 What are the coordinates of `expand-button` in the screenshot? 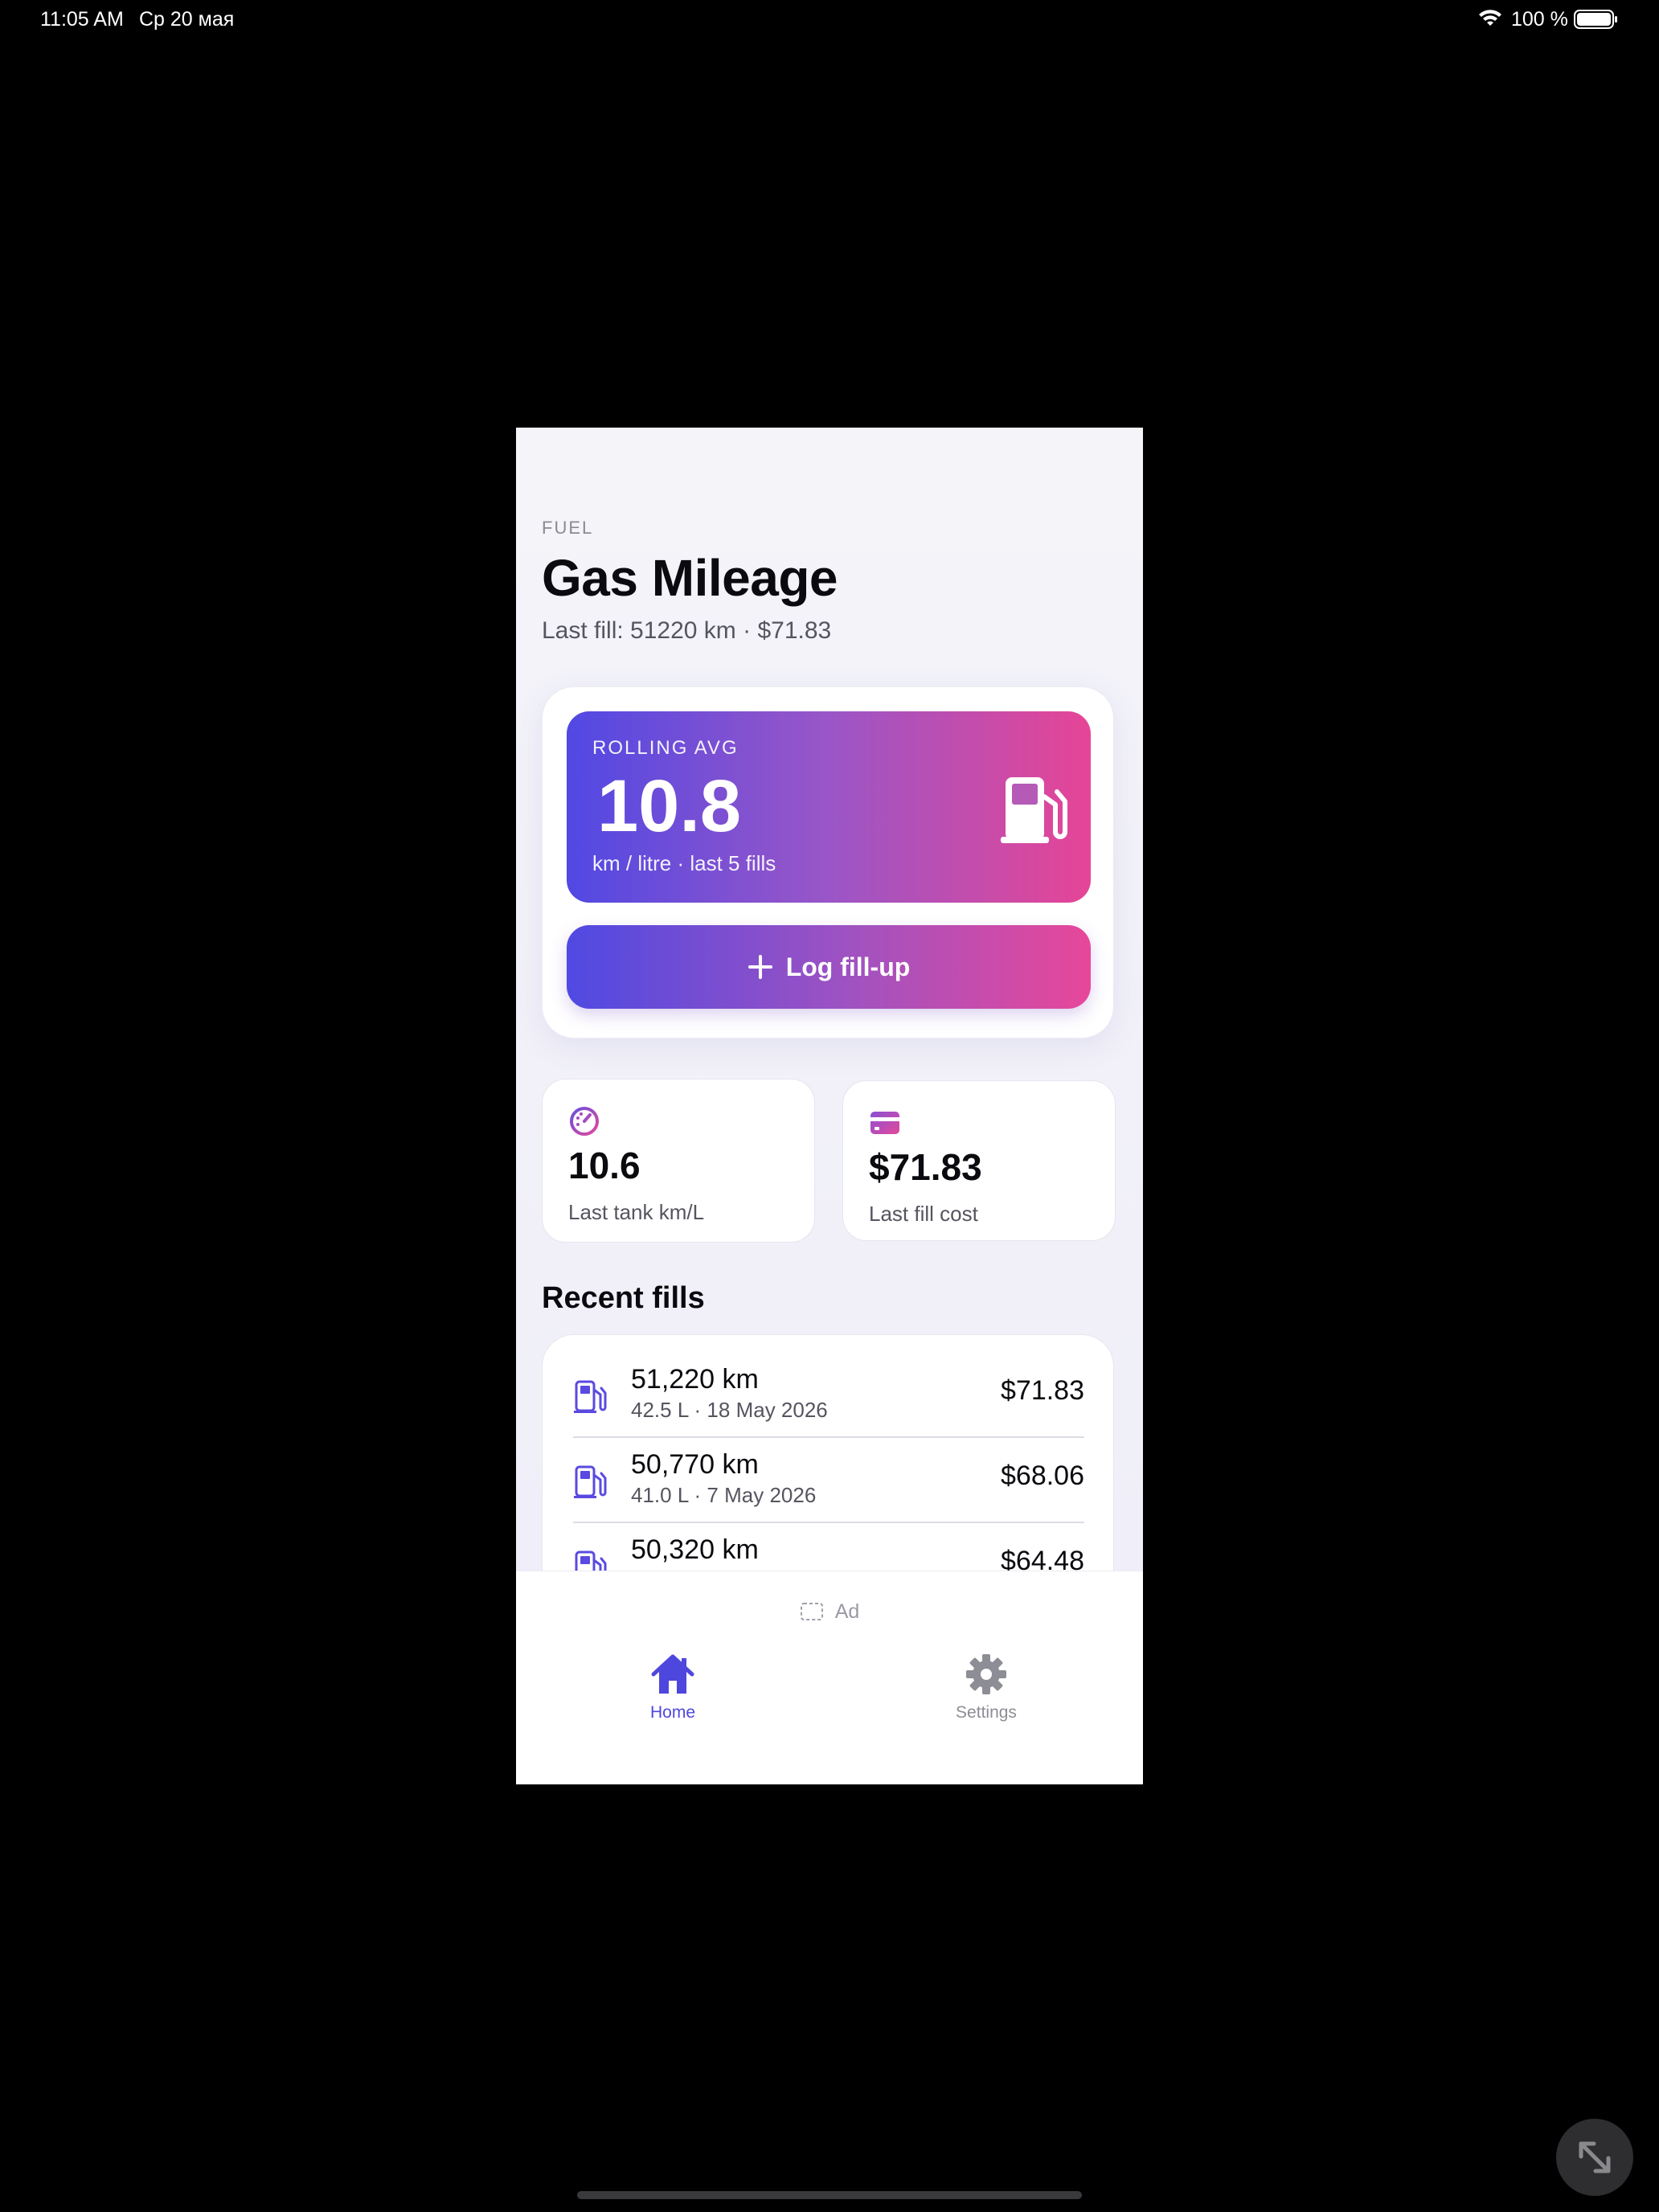 It's located at (1594, 2157).